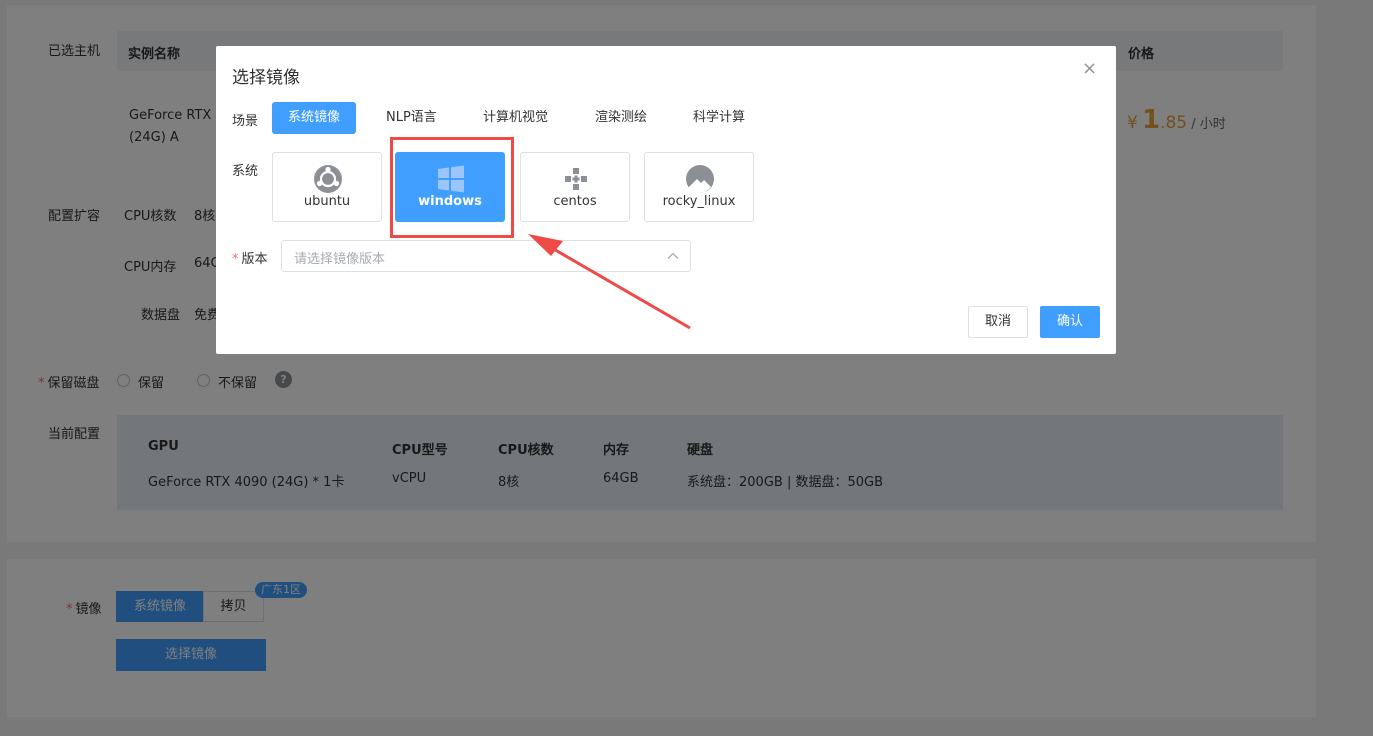 The width and height of the screenshot is (1373, 736). I want to click on scene-tab-nlp: NLP语言, so click(411, 118).